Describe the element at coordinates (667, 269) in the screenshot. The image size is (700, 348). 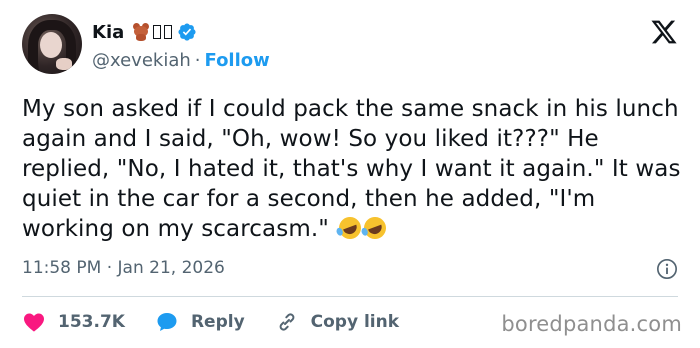
I see `info-icon` at that location.